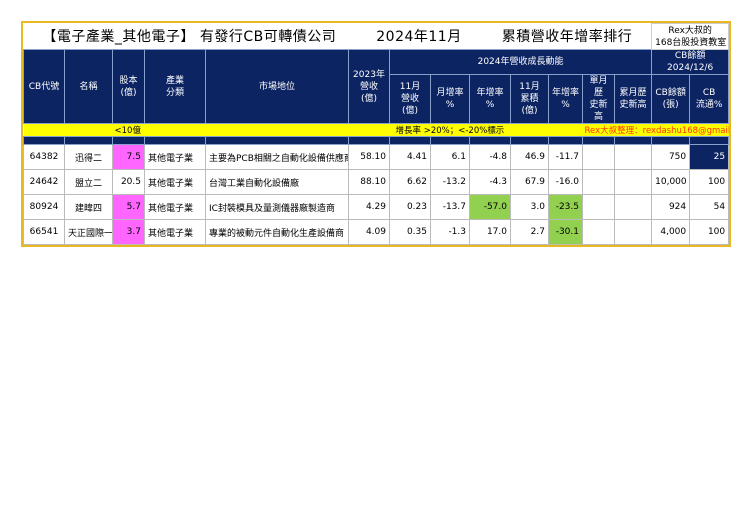  Describe the element at coordinates (490, 207) in the screenshot. I see `cell-yoy: -57.0` at that location.